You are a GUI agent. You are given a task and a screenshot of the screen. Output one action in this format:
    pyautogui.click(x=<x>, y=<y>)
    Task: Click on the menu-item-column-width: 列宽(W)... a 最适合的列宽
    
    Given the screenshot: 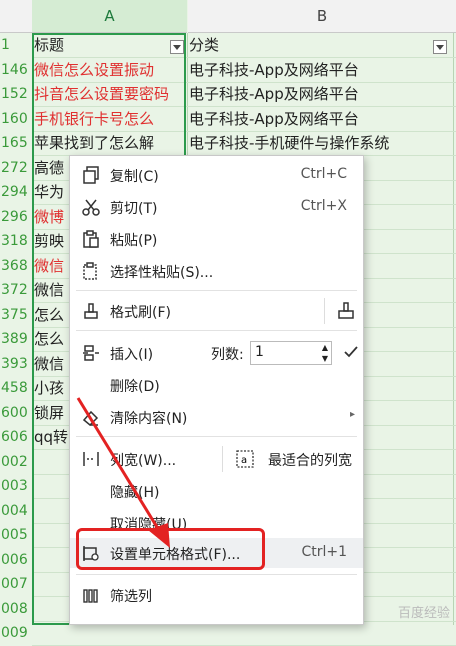 What is the action you would take?
    pyautogui.click(x=216, y=459)
    